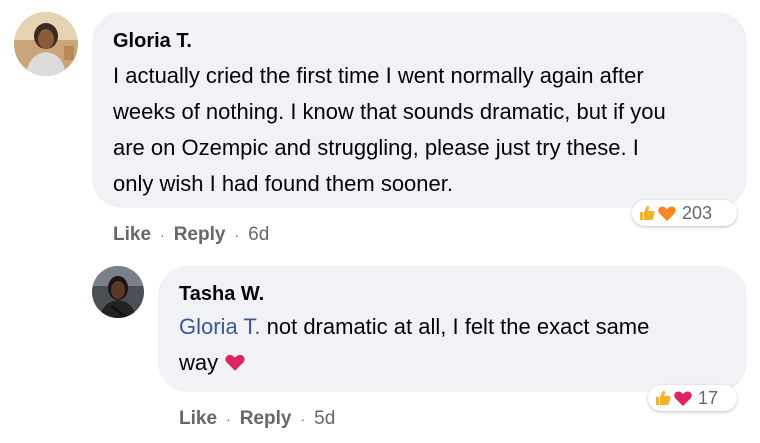 This screenshot has height=443, width=760. I want to click on timestamp: 5d, so click(324, 419).